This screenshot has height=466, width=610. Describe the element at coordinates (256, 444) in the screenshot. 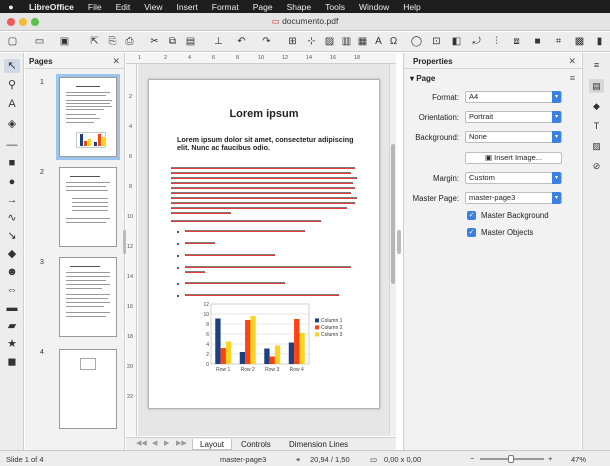

I see `tab-controls: Controls` at that location.